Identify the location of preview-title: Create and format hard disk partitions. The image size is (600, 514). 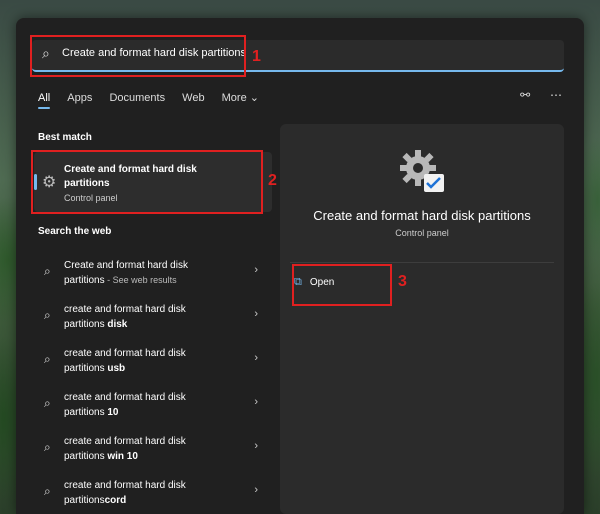
(422, 215).